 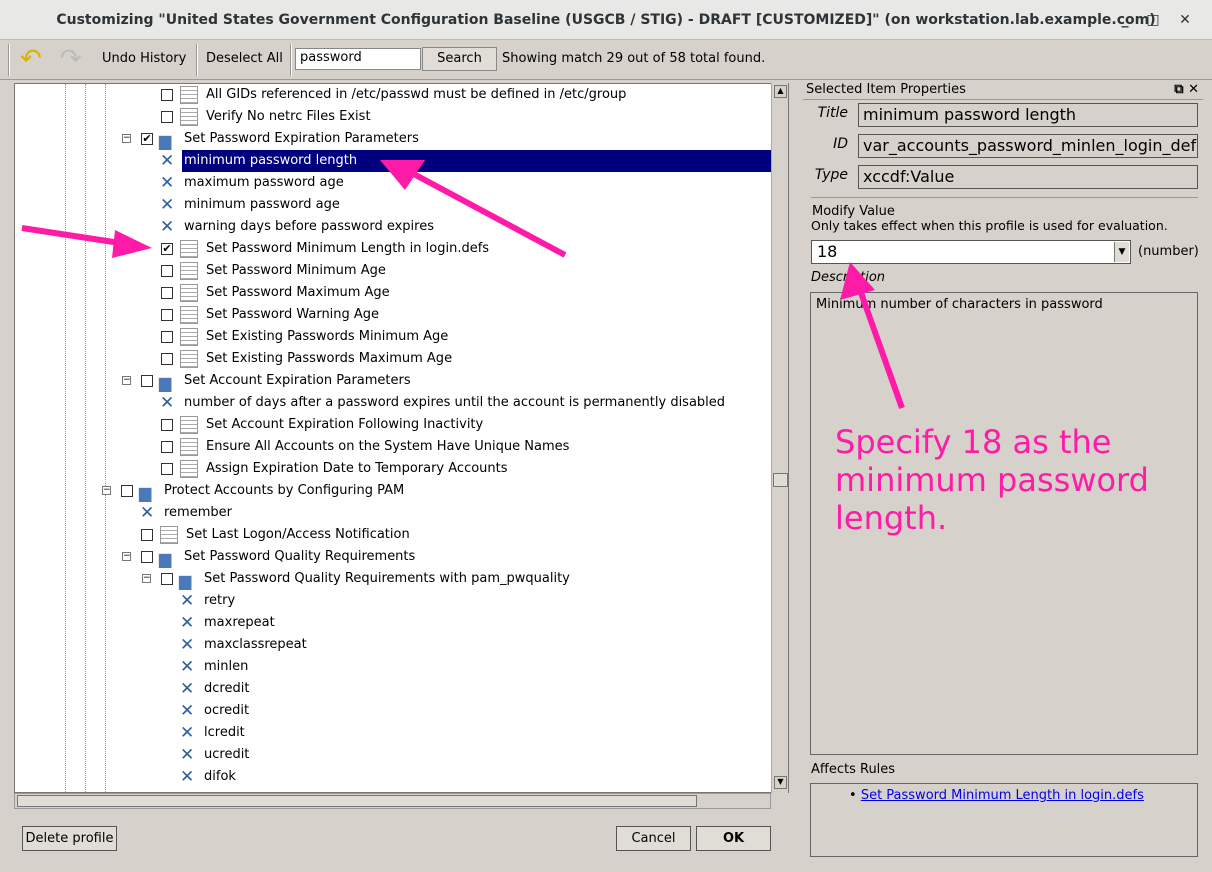 What do you see at coordinates (487, 213) in the screenshot?
I see `arrow-to-selected-value` at bounding box center [487, 213].